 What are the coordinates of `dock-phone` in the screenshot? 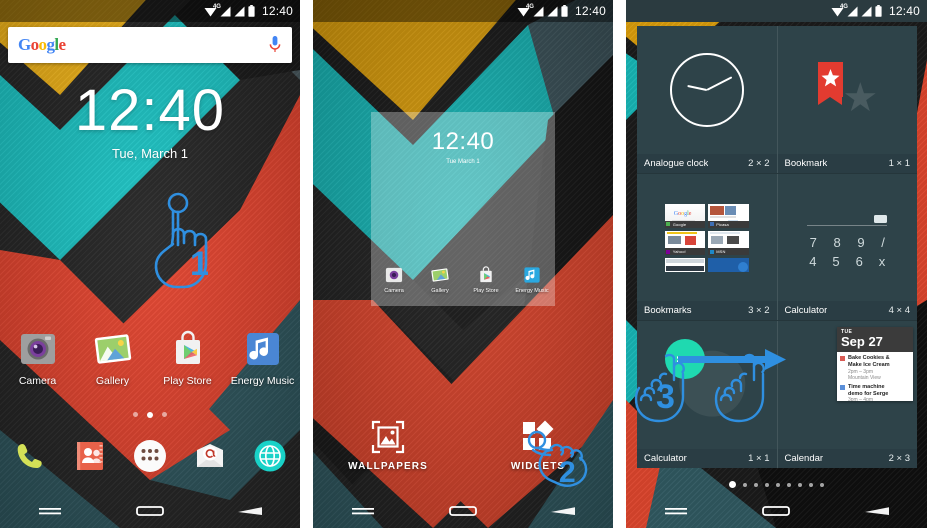 It's located at (30, 456).